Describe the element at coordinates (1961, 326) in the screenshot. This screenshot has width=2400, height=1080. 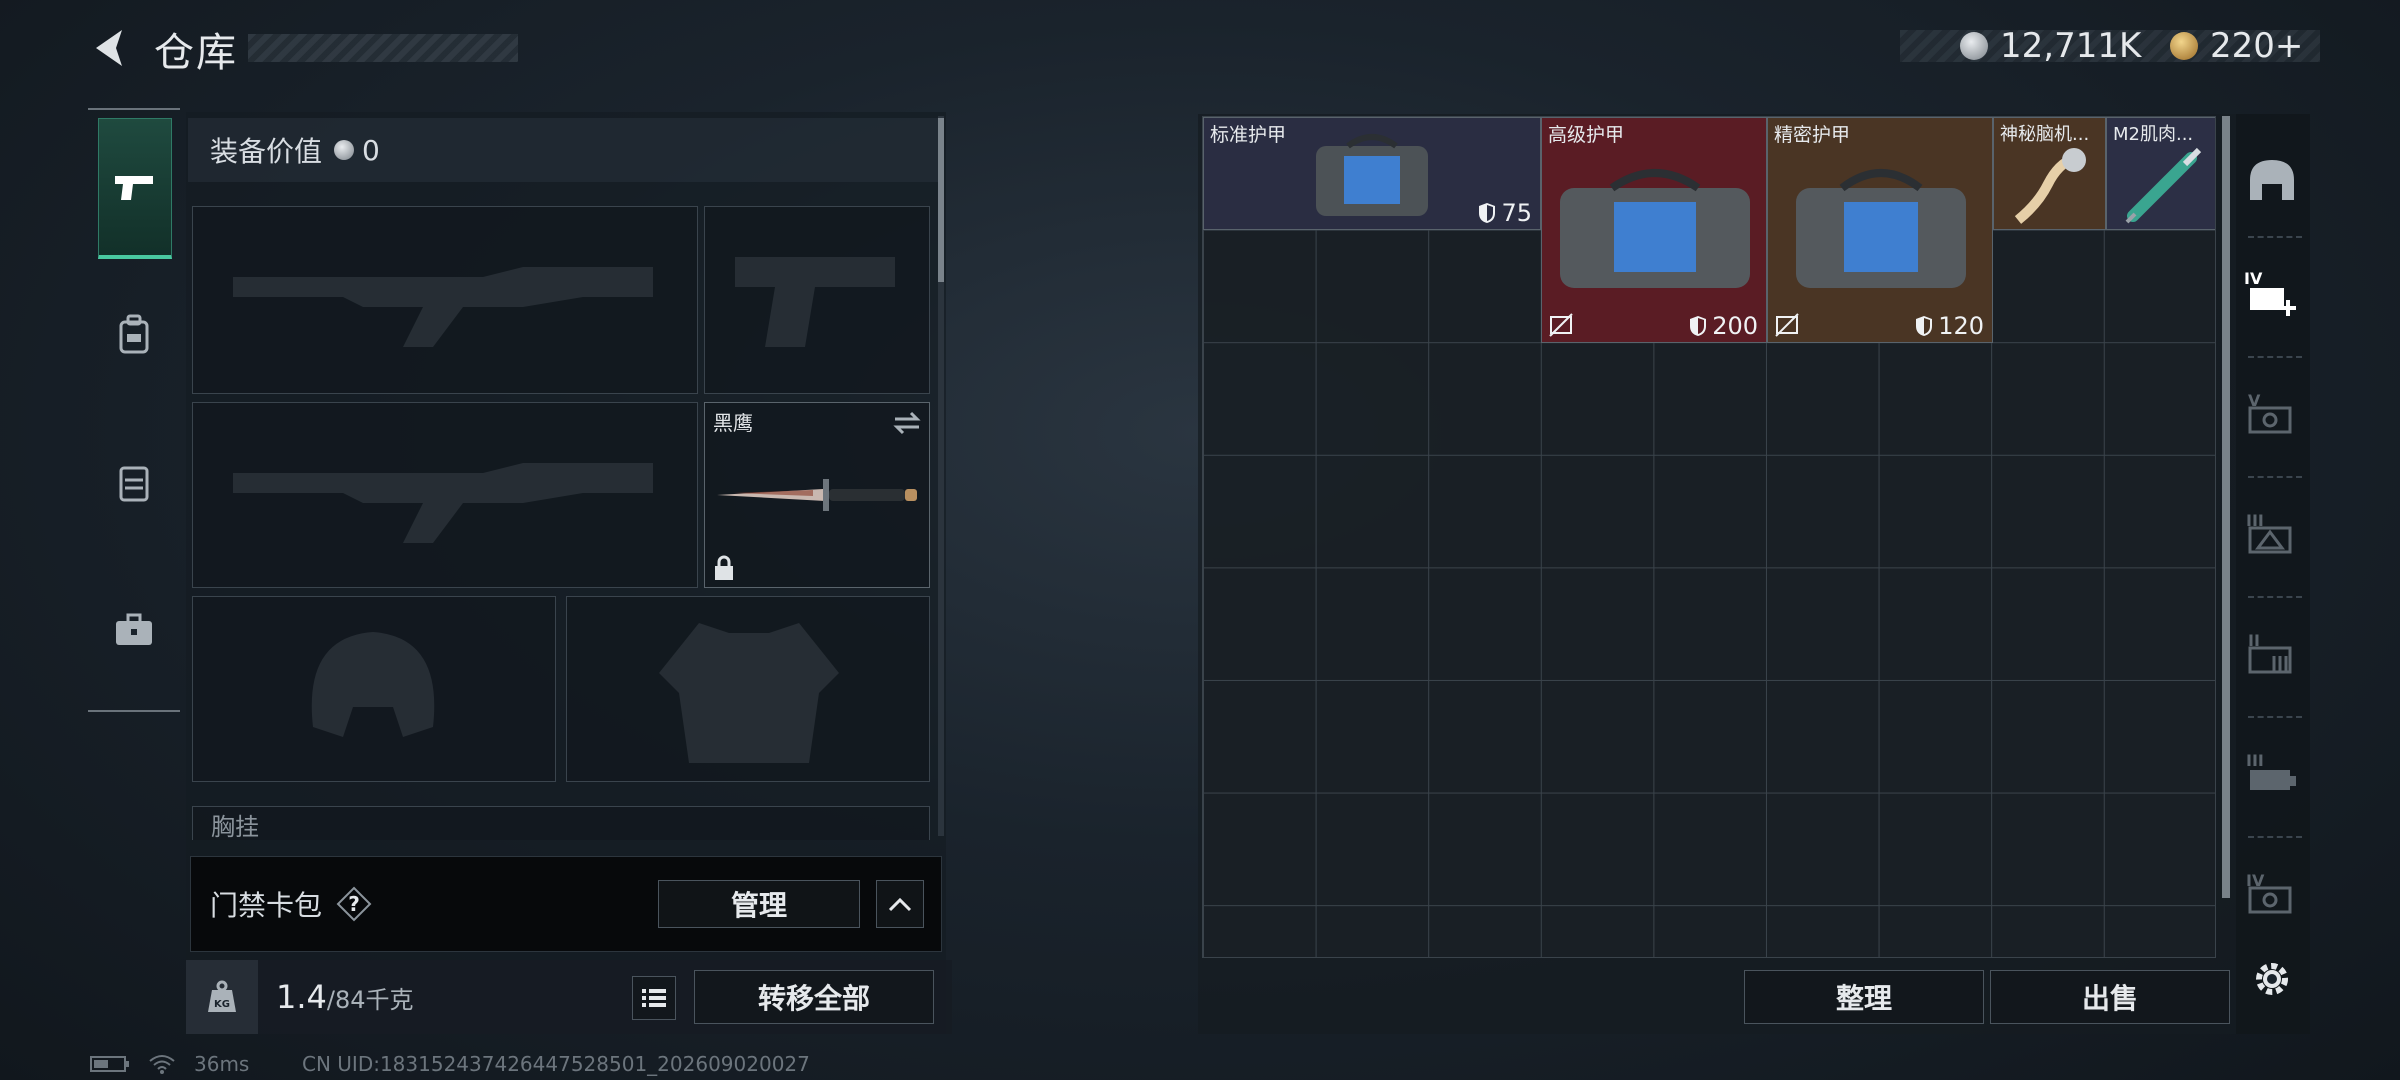
I see `durability-value: 120` at that location.